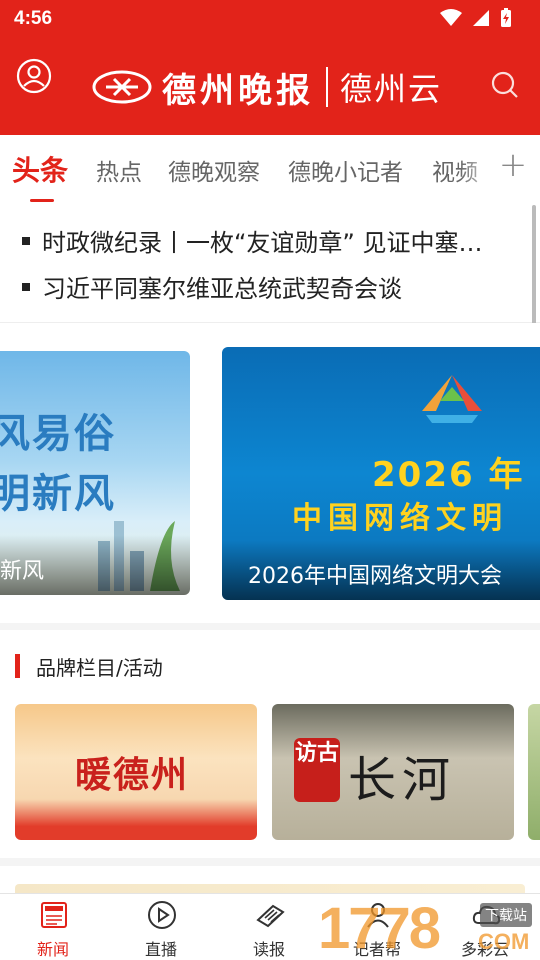 The image size is (540, 960). What do you see at coordinates (481, 18) in the screenshot?
I see `signal-icon` at bounding box center [481, 18].